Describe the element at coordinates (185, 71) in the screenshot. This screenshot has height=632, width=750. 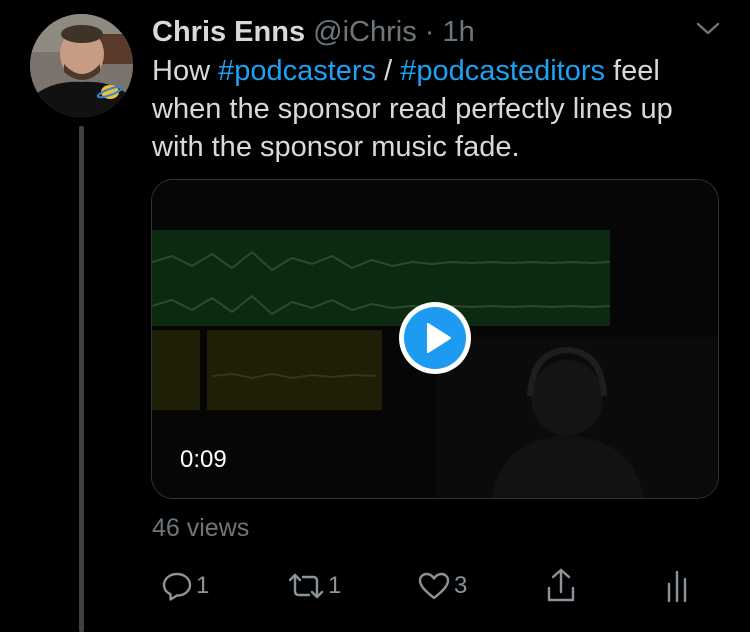
I see `text-before: How` at that location.